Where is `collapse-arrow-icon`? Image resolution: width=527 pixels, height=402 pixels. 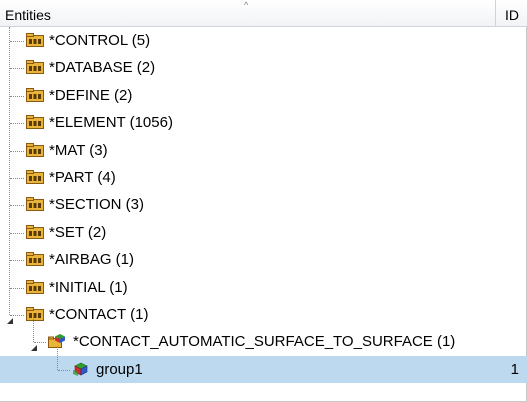
collapse-arrow-icon is located at coordinates (9, 318).